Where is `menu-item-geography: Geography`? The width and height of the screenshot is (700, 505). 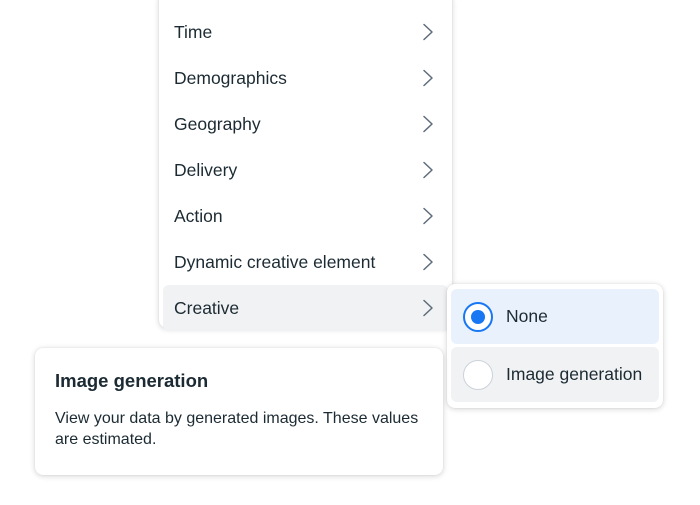
menu-item-geography: Geography is located at coordinates (305, 124).